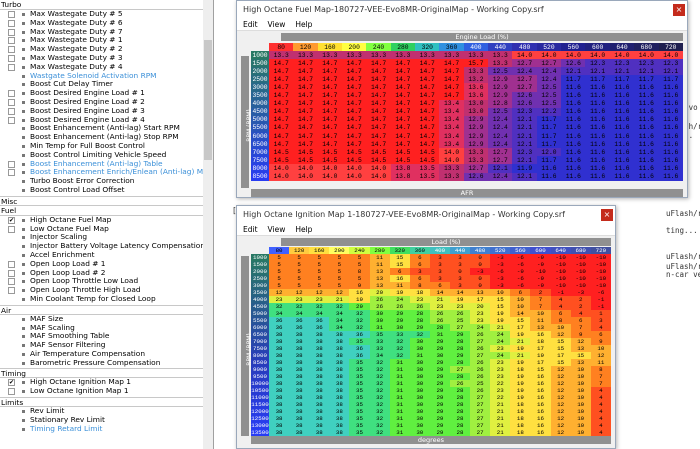 Image resolution: width=700 pixels, height=449 pixels. Describe the element at coordinates (520, 404) in the screenshot. I see `table-cell: 18` at that location.